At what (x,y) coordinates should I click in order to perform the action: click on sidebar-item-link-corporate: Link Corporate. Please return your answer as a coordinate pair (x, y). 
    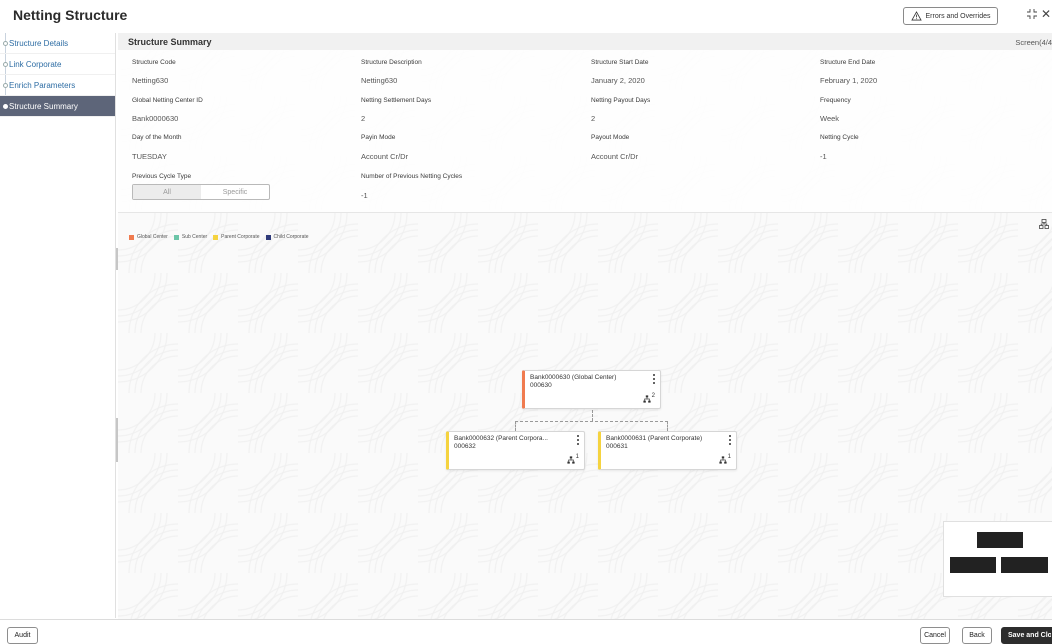
    Looking at the image, I should click on (57, 64).